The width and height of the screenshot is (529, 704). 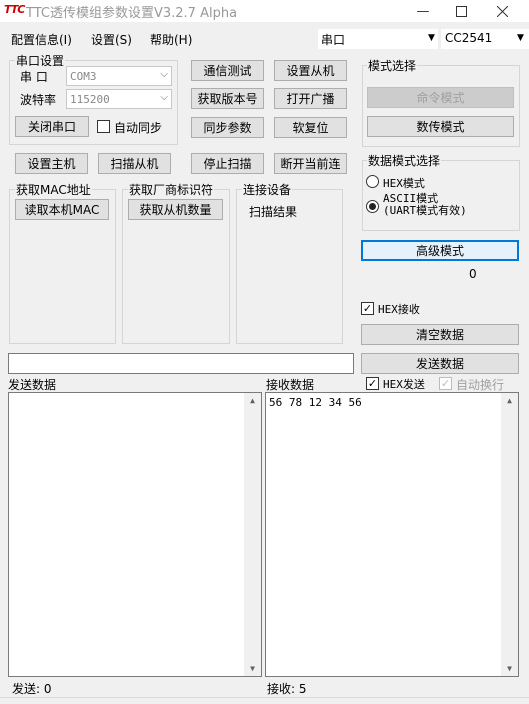 What do you see at coordinates (14, 9) in the screenshot?
I see `app-logo: TTC` at bounding box center [14, 9].